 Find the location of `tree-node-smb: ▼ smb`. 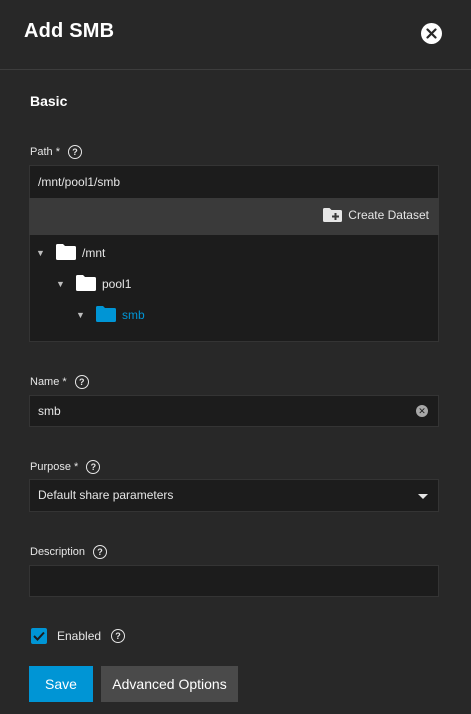

tree-node-smb: ▼ smb is located at coordinates (110, 315).